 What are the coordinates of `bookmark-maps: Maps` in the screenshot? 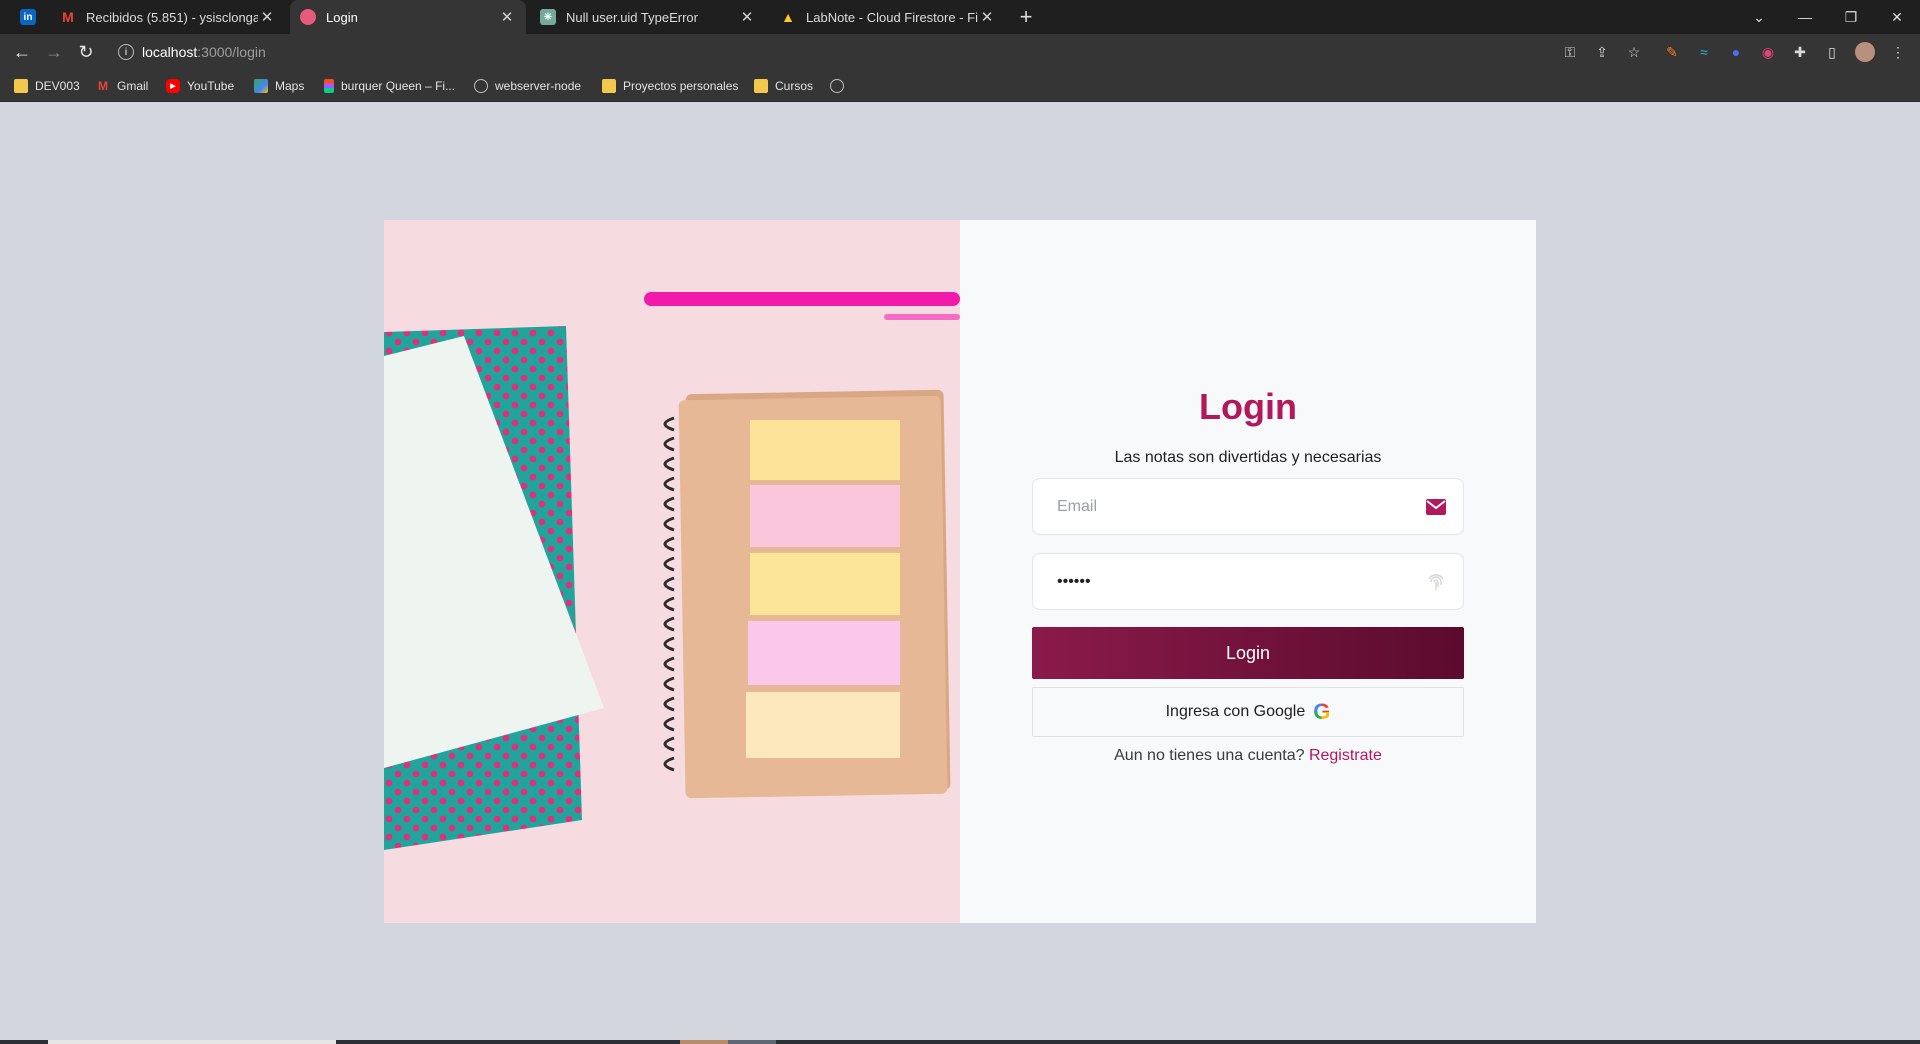 It's located at (279, 86).